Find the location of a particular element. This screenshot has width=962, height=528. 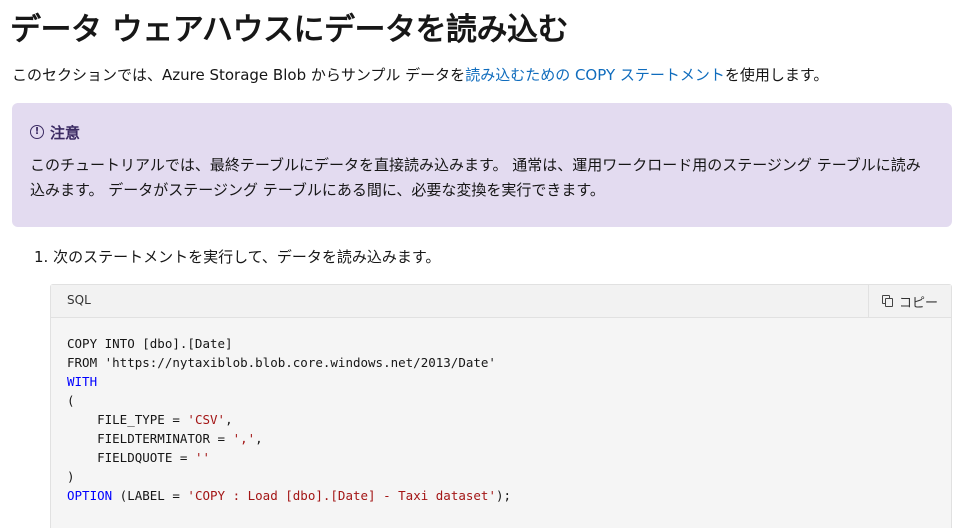

code-string: '' is located at coordinates (202, 457).